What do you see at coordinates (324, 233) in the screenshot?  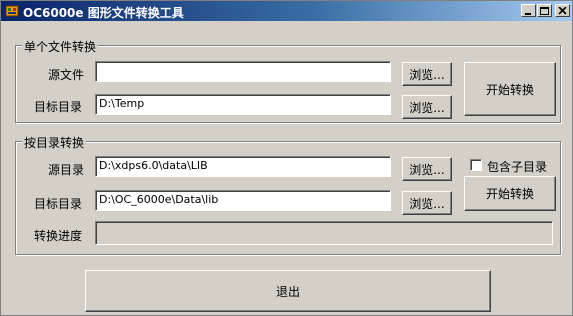 I see `progress-bar` at bounding box center [324, 233].